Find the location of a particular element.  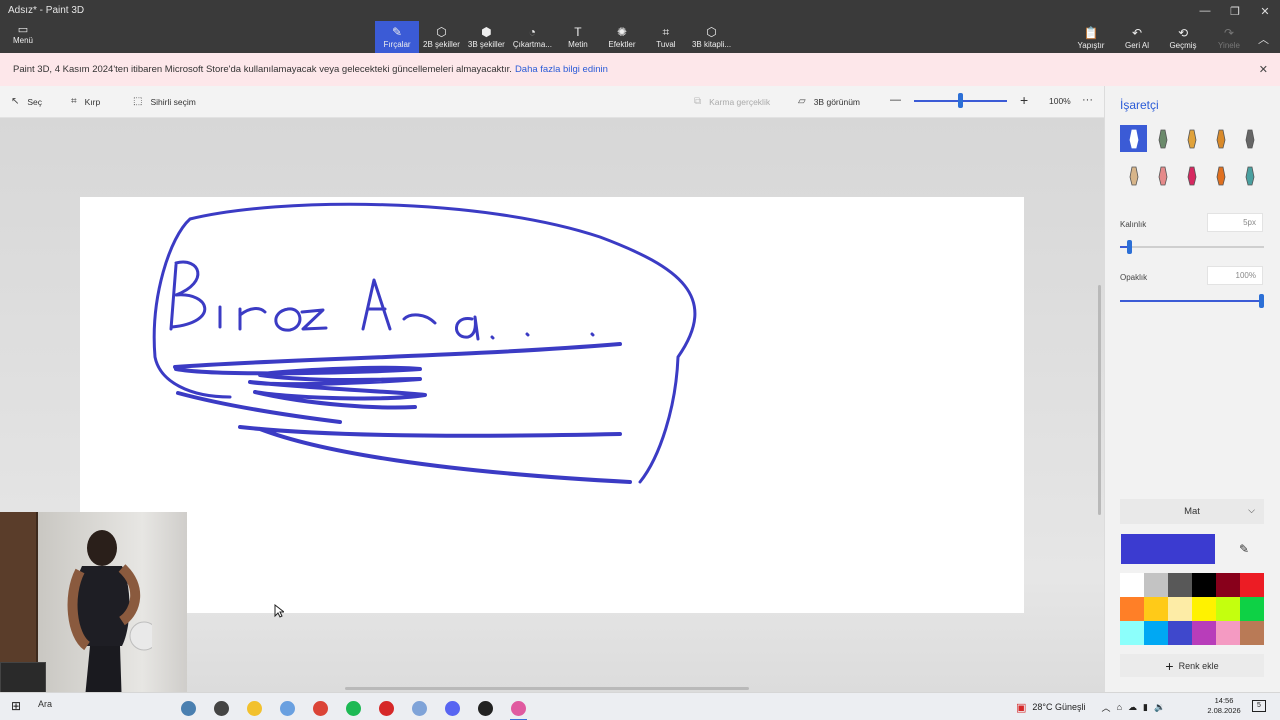

marker-brush-icon is located at coordinates (1133, 138).